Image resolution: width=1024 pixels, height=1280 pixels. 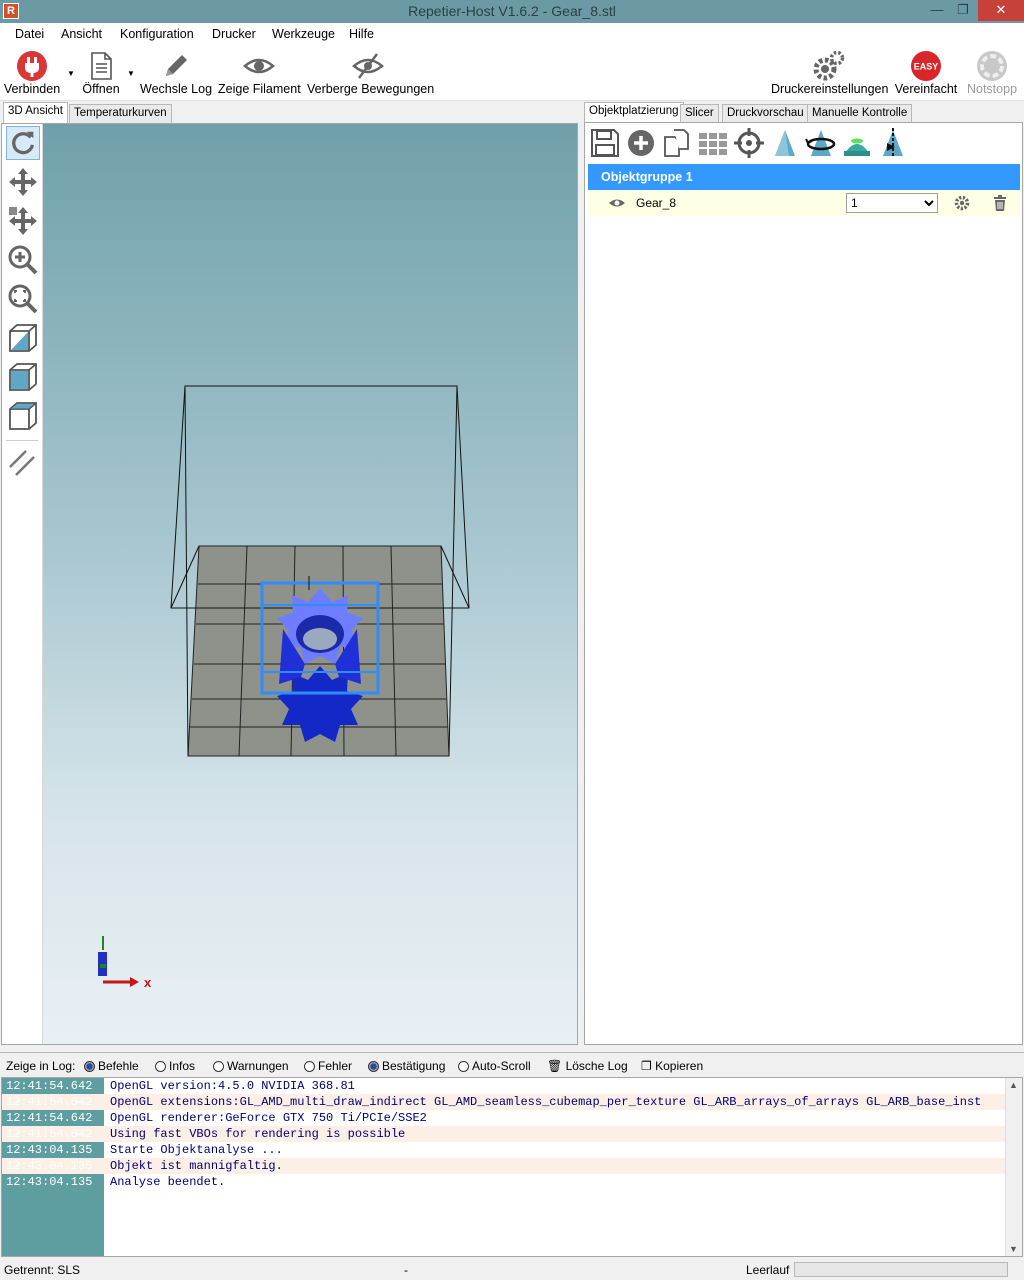 I want to click on printer-settings-button: Druckereinstellungen, so click(x=829, y=73).